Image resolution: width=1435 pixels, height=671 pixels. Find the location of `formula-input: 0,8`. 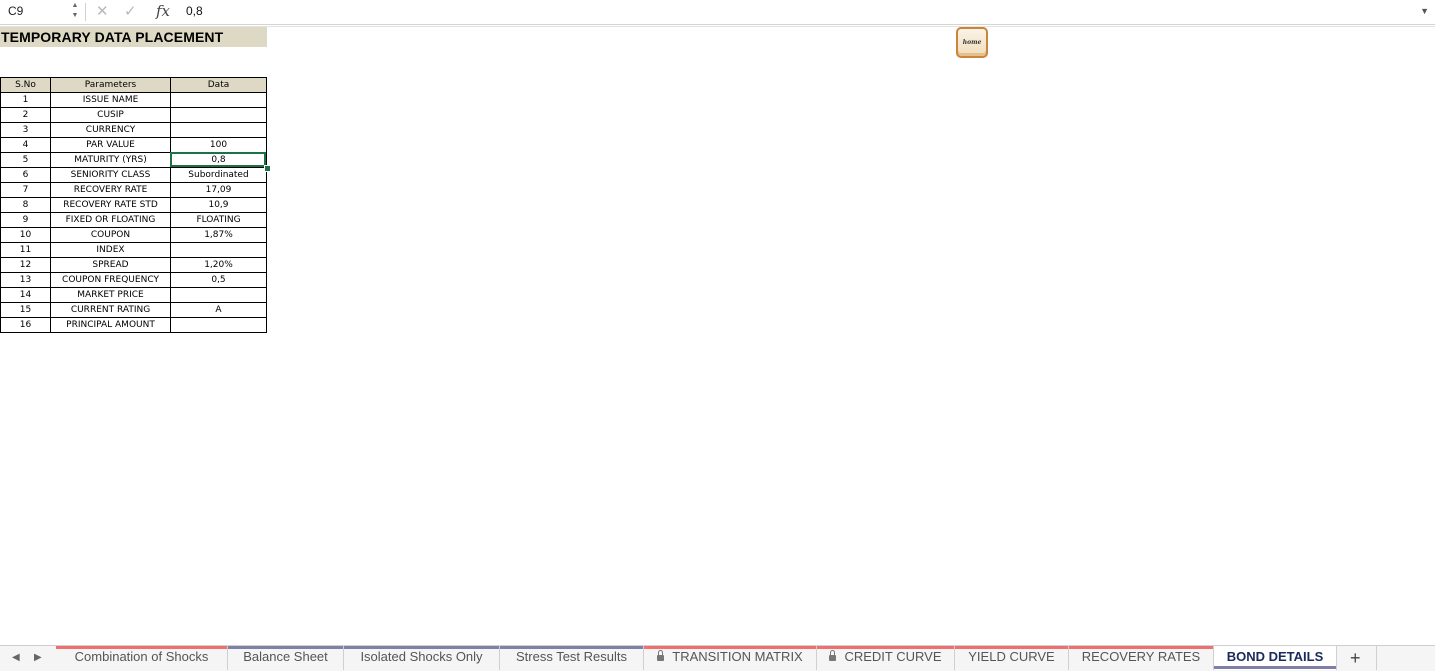

formula-input: 0,8 is located at coordinates (194, 11).